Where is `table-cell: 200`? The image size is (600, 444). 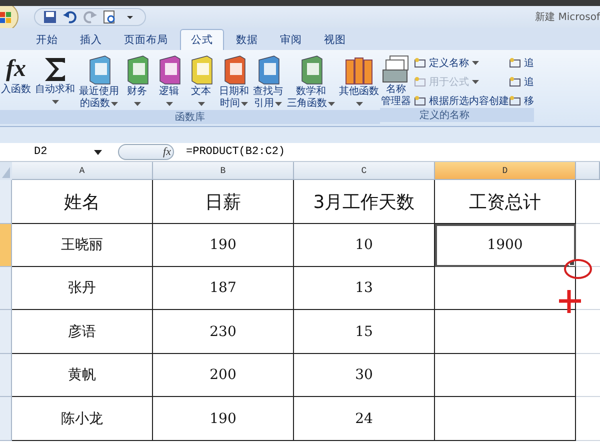
table-cell: 200 is located at coordinates (223, 375).